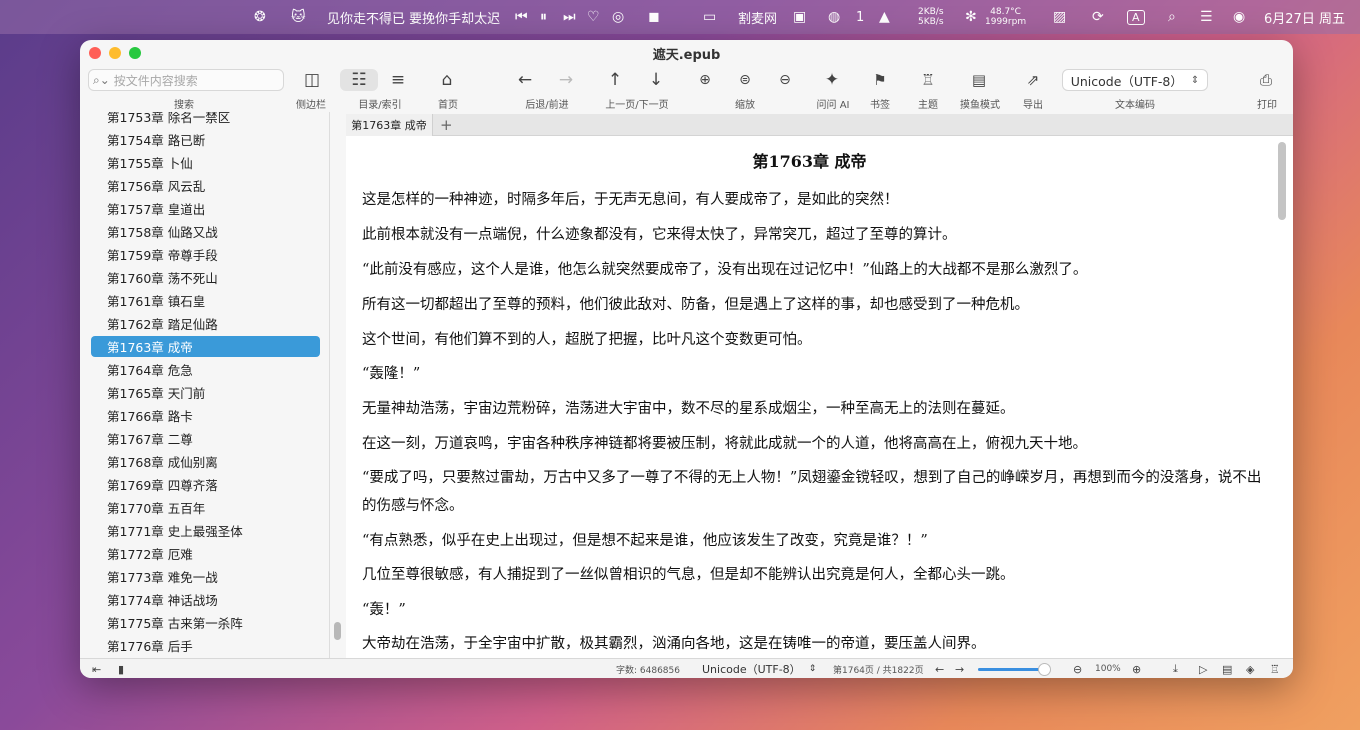 Image resolution: width=1360 pixels, height=730 pixels. What do you see at coordinates (205, 576) in the screenshot?
I see `chapter-item: 第1773章 难免一战` at bounding box center [205, 576].